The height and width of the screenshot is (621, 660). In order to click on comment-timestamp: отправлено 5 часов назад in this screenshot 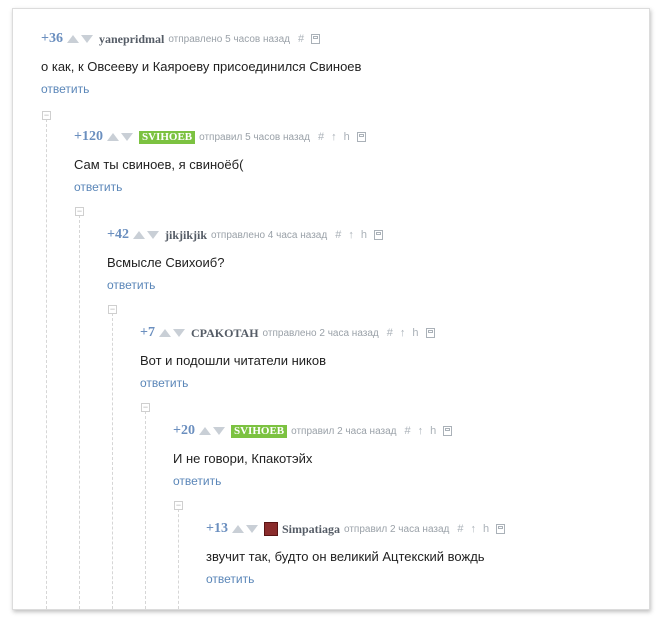, I will do `click(229, 39)`.